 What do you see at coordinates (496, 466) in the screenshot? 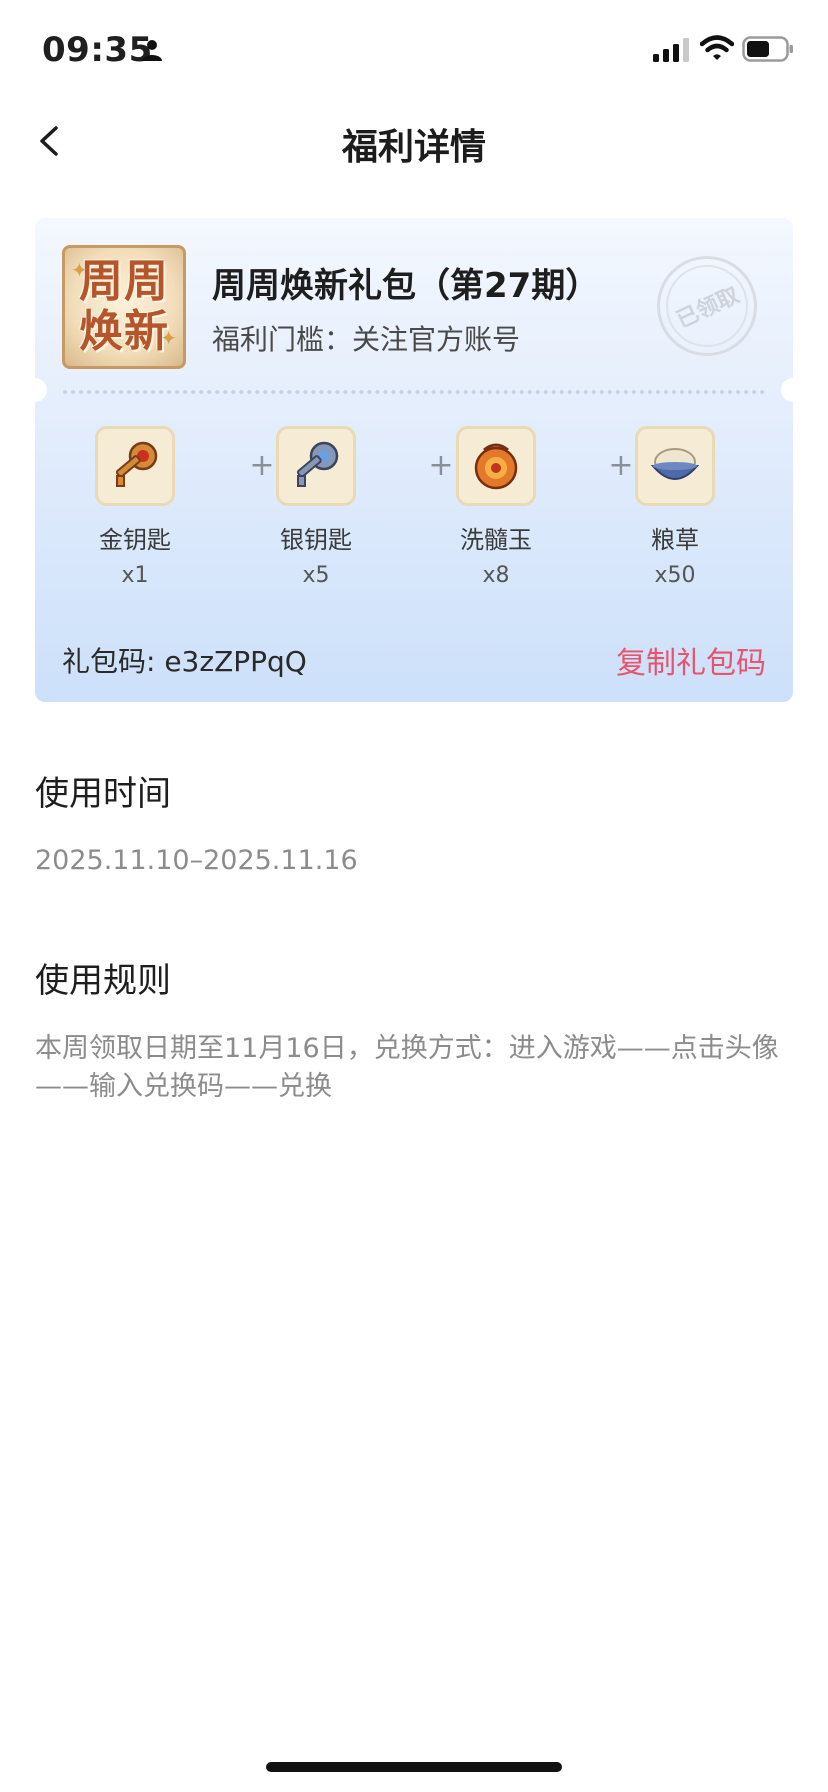
I see `marrow-jade-icon` at bounding box center [496, 466].